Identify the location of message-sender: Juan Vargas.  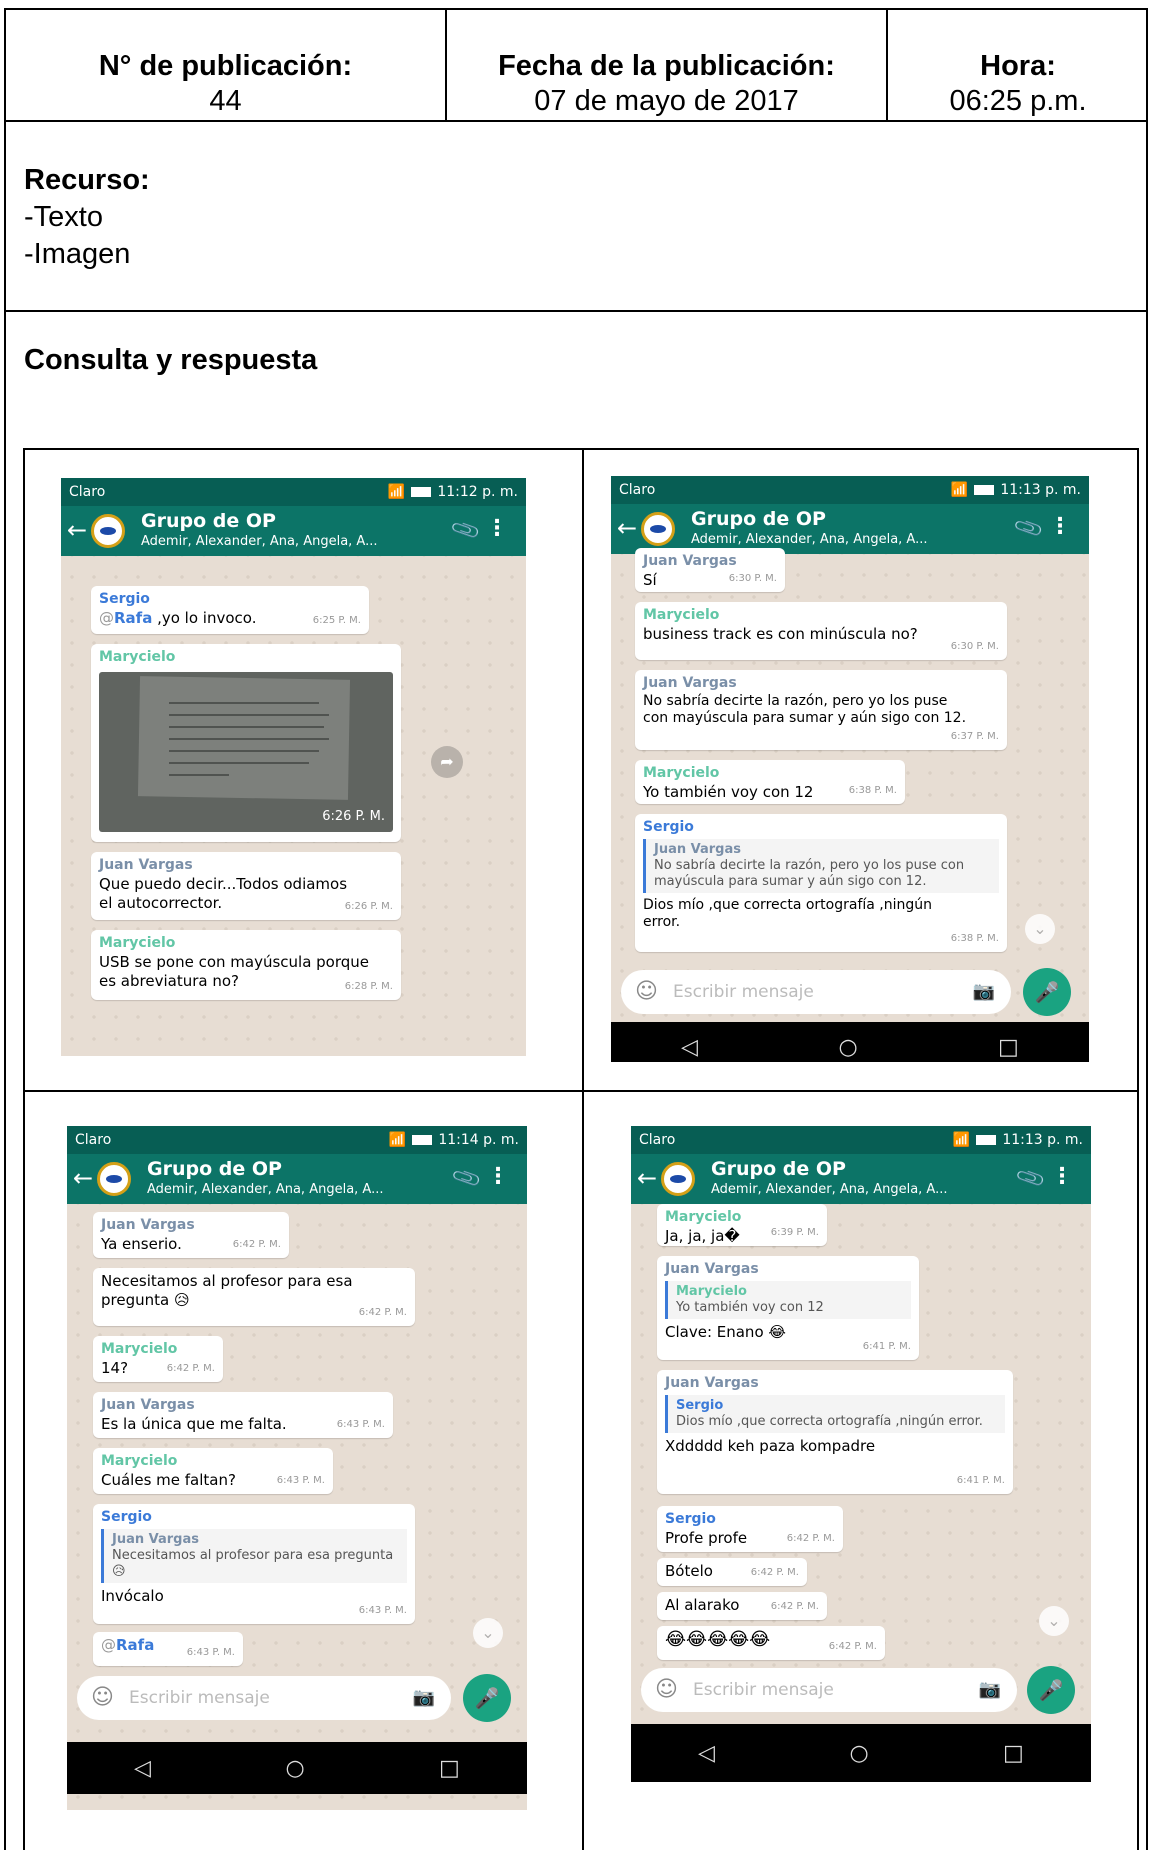
(148, 1405).